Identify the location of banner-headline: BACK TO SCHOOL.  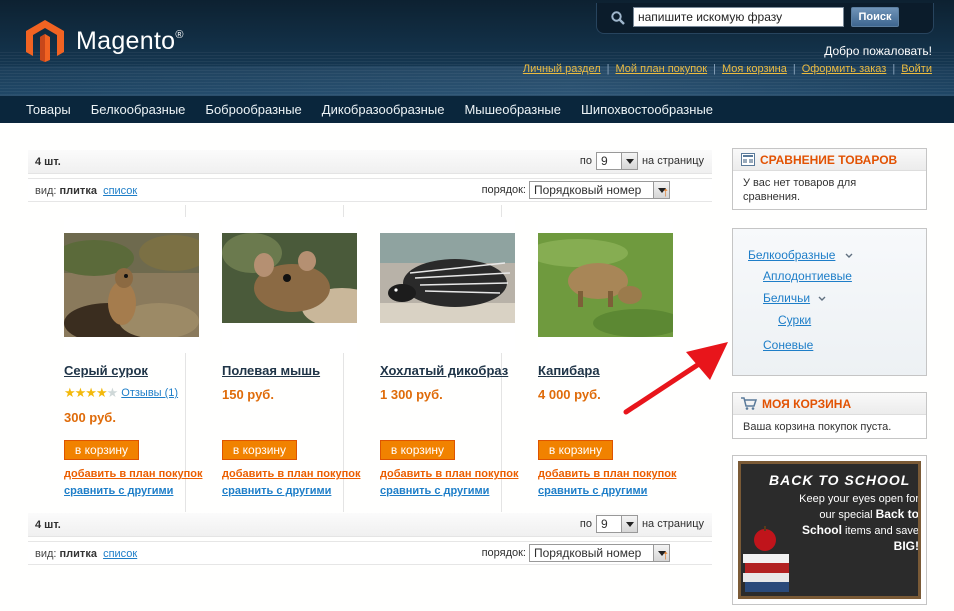
(840, 480).